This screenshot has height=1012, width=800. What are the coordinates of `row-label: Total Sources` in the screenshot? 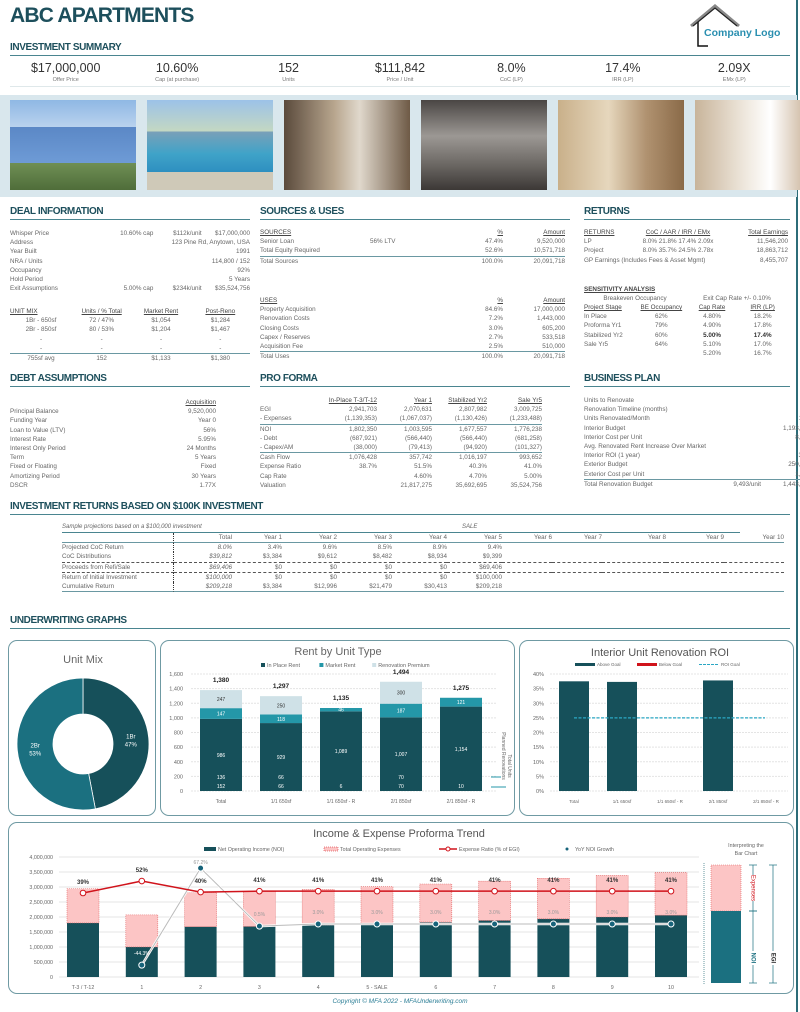 It's located at (315, 260).